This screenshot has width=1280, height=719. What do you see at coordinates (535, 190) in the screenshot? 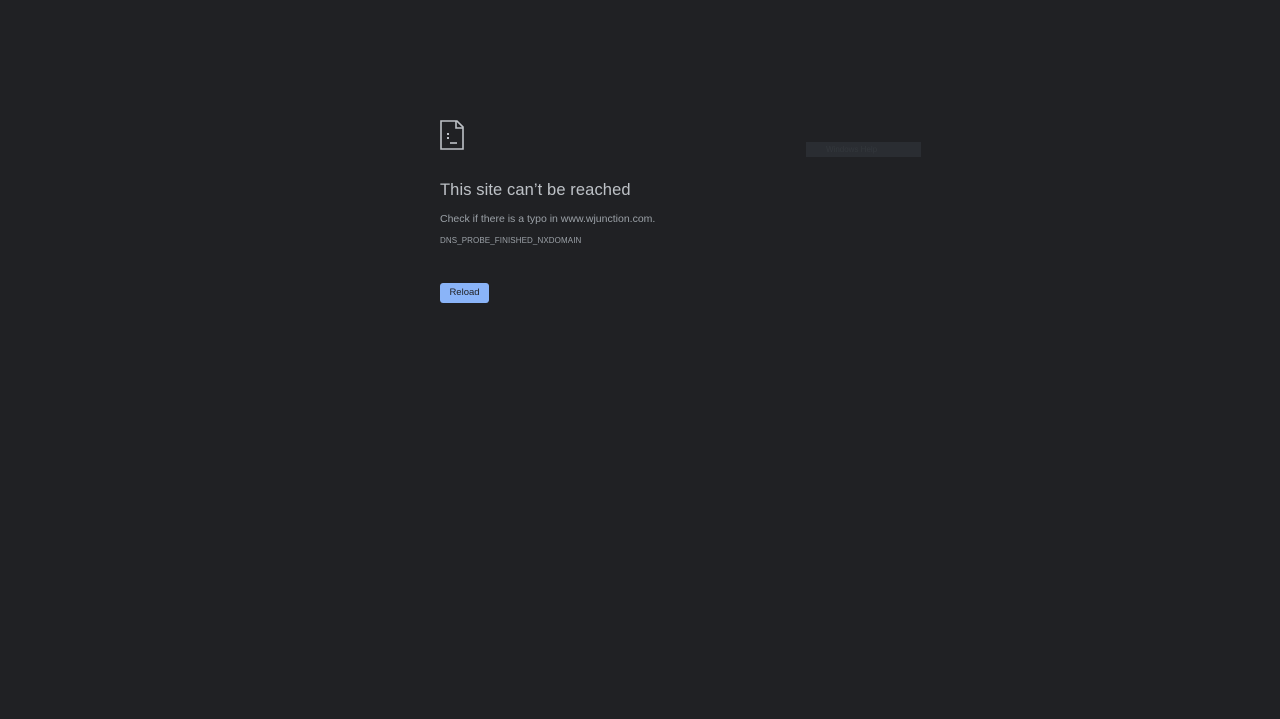
I see `page-title: This site can’t be reached` at bounding box center [535, 190].